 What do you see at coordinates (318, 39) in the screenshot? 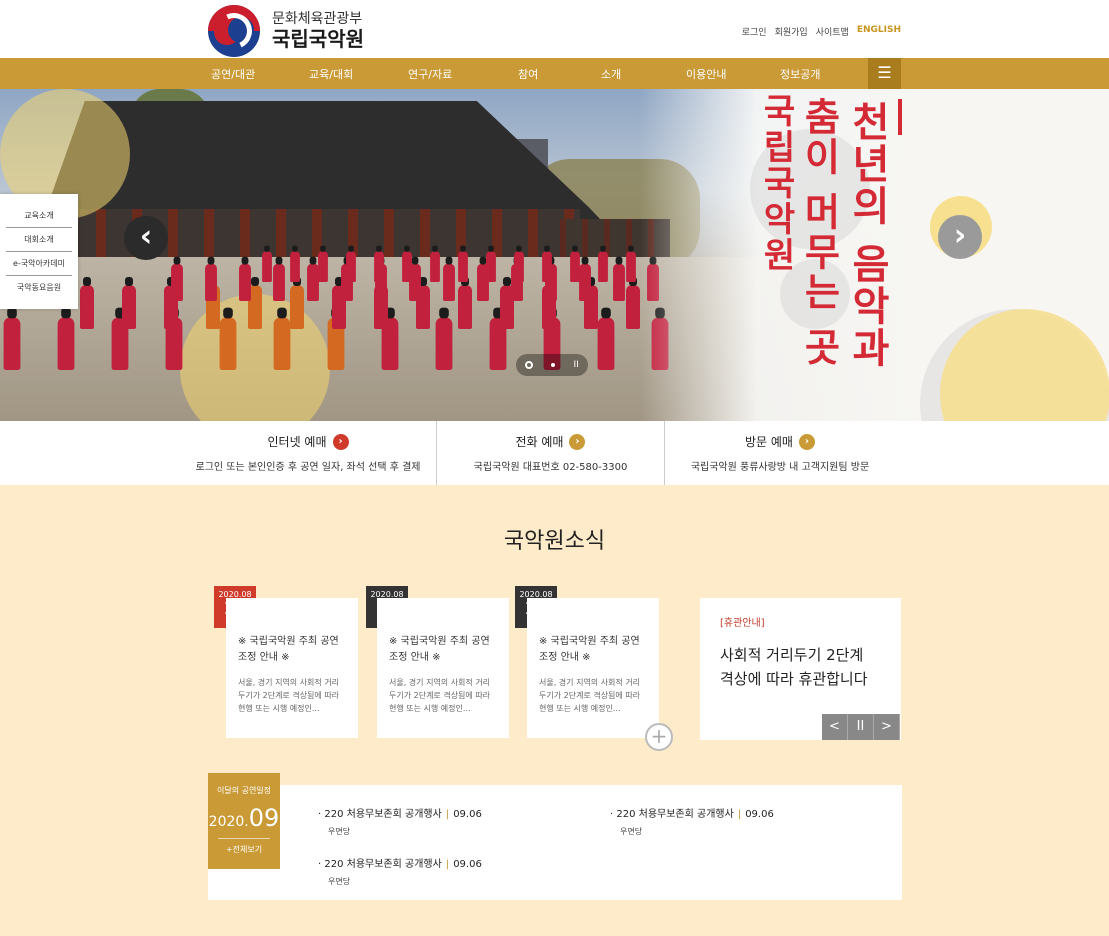
I see `org-main-name: 국립국악원` at bounding box center [318, 39].